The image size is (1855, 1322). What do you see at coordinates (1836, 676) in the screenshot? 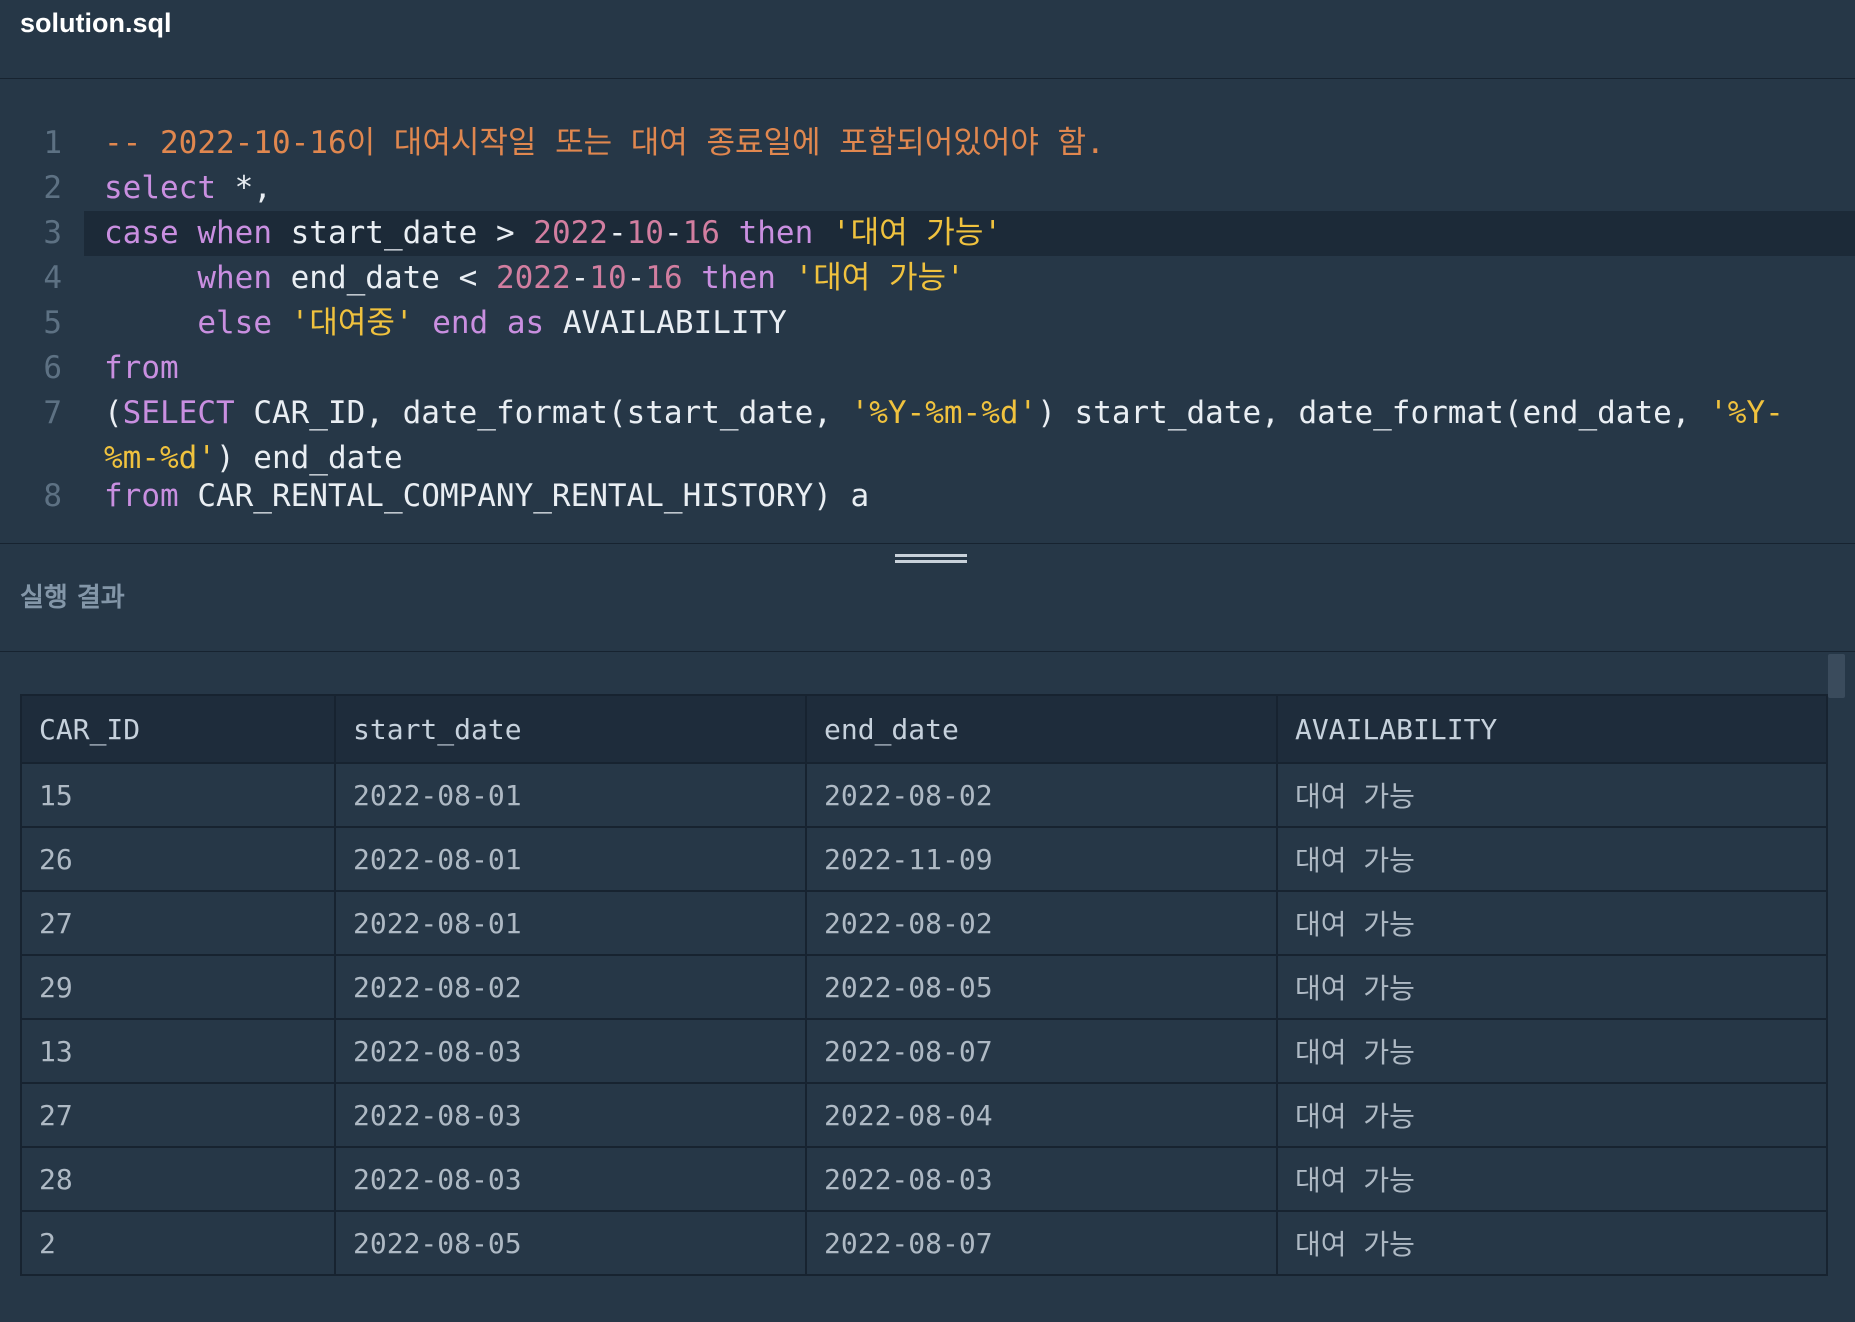
I see `vertical-scrollbar` at bounding box center [1836, 676].